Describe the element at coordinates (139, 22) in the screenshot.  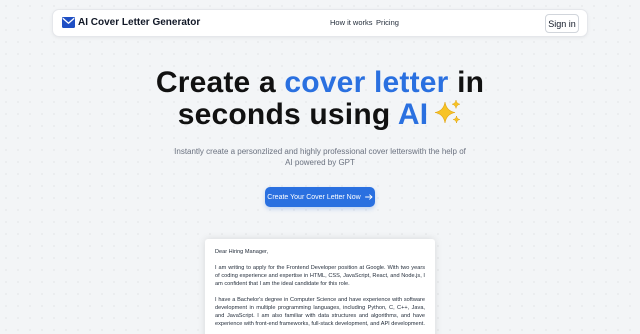
I see `brand-name: AI Cover Letter Generator` at that location.